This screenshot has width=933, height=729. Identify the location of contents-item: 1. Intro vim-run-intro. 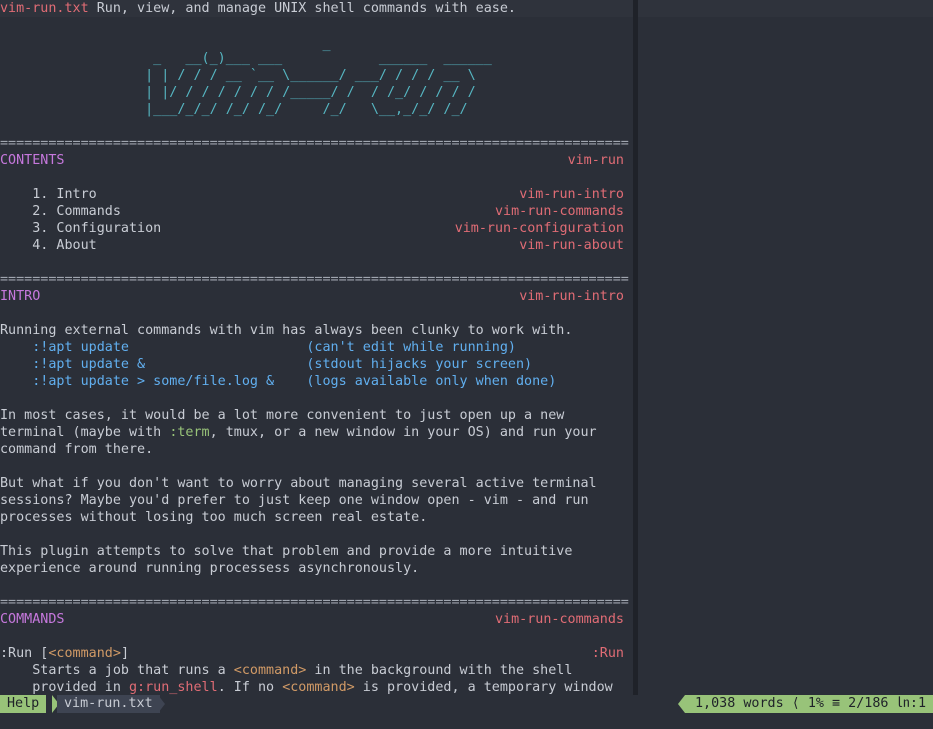
(312, 194).